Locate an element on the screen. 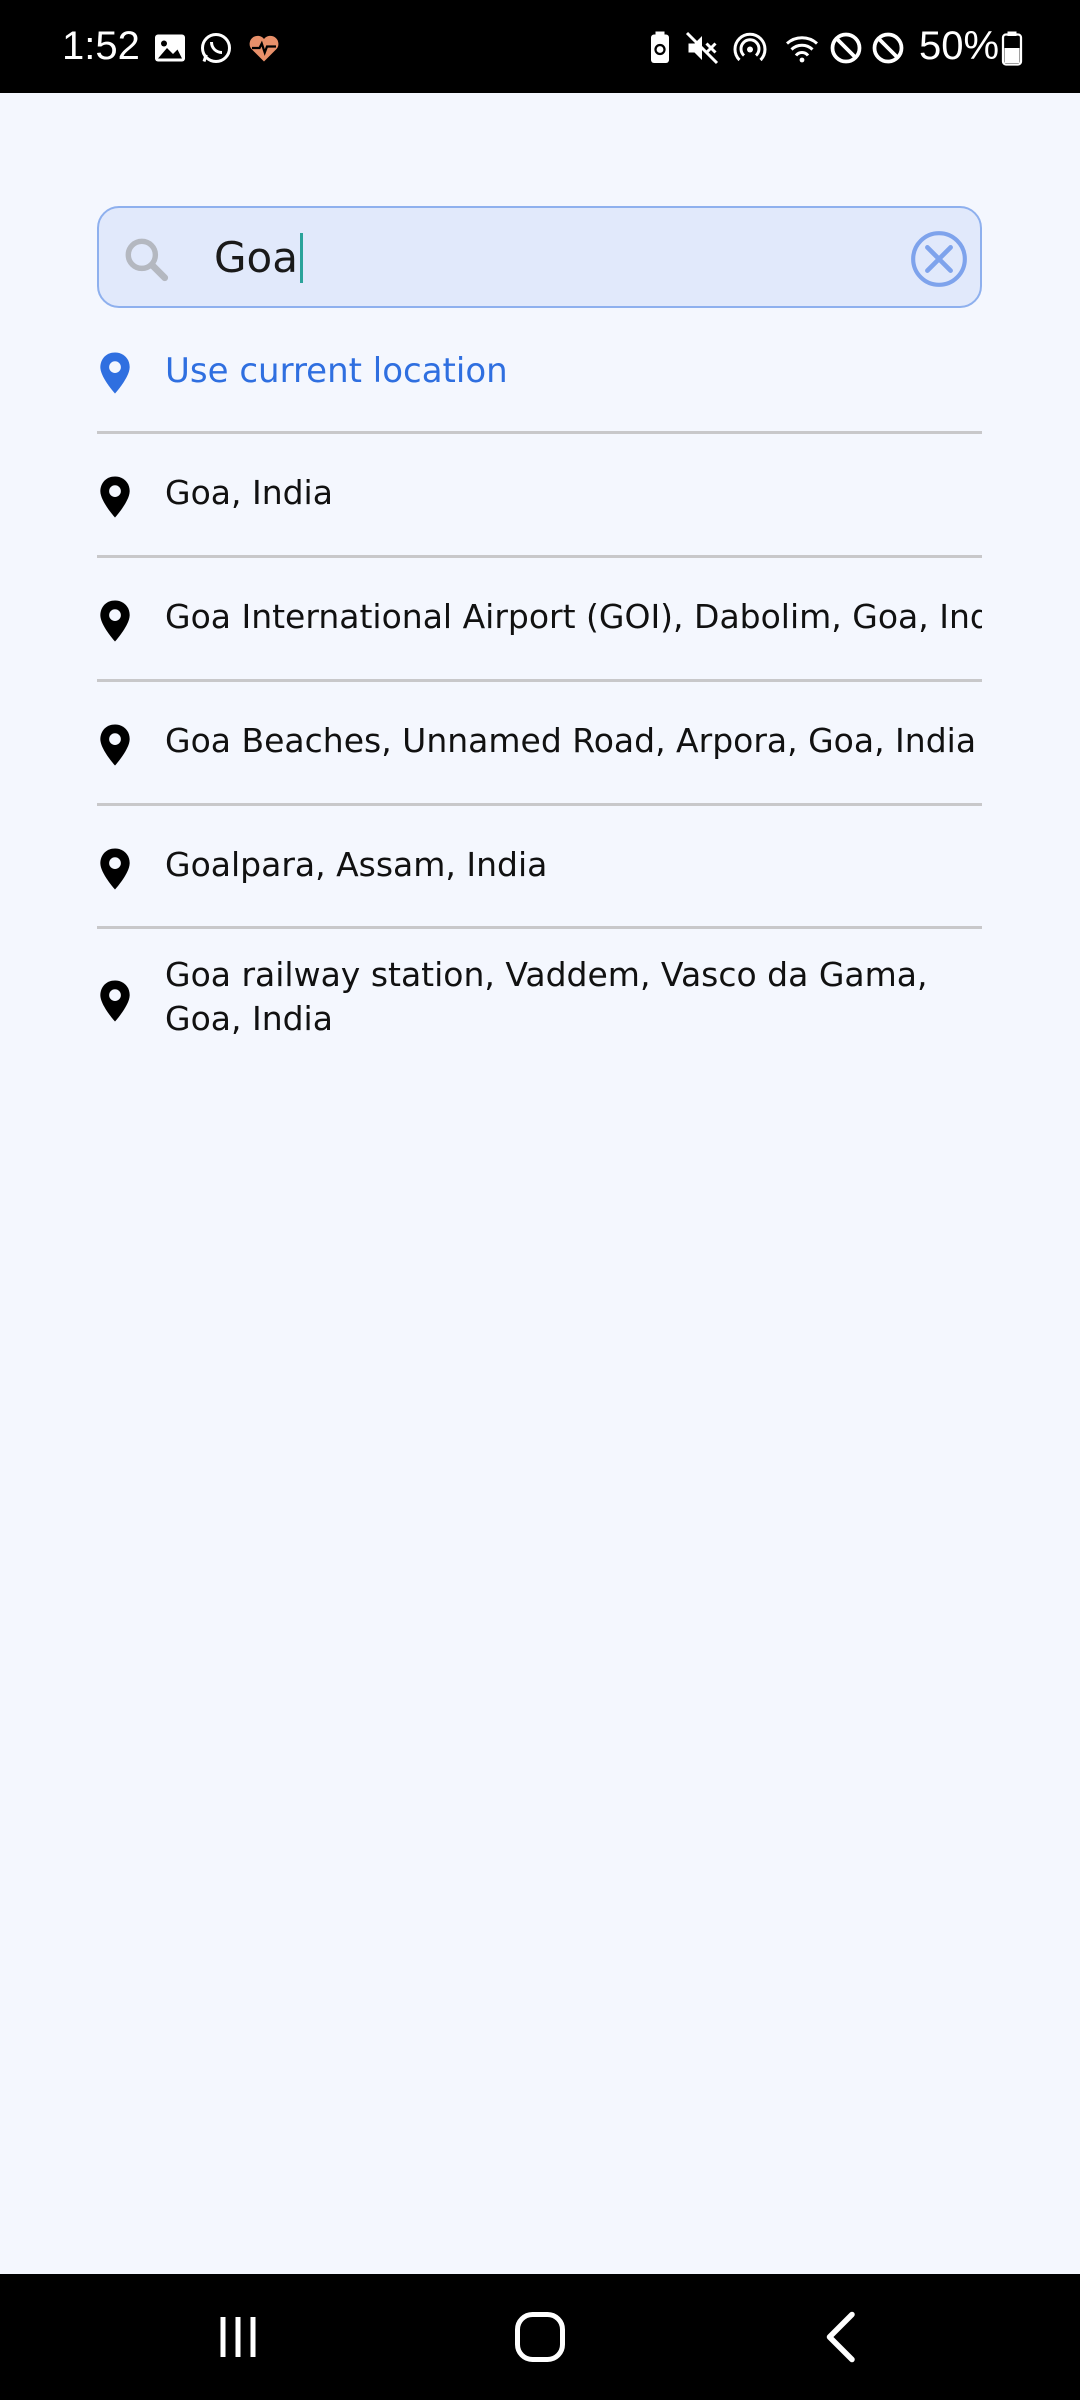 This screenshot has height=2400, width=1080. gallery-icon is located at coordinates (170, 48).